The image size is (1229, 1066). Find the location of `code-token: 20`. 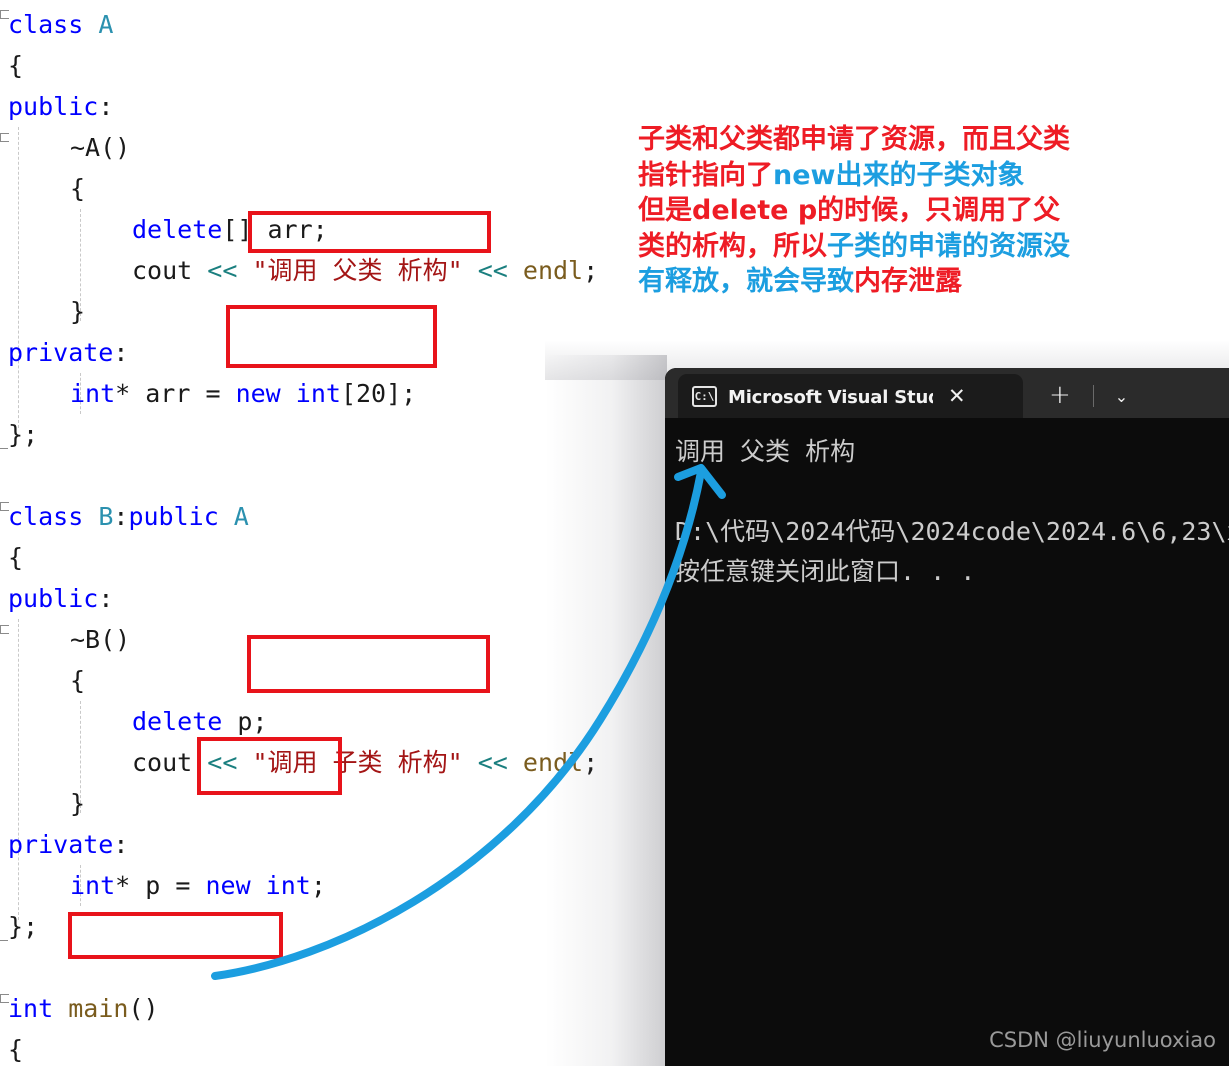

code-token: 20 is located at coordinates (371, 393).